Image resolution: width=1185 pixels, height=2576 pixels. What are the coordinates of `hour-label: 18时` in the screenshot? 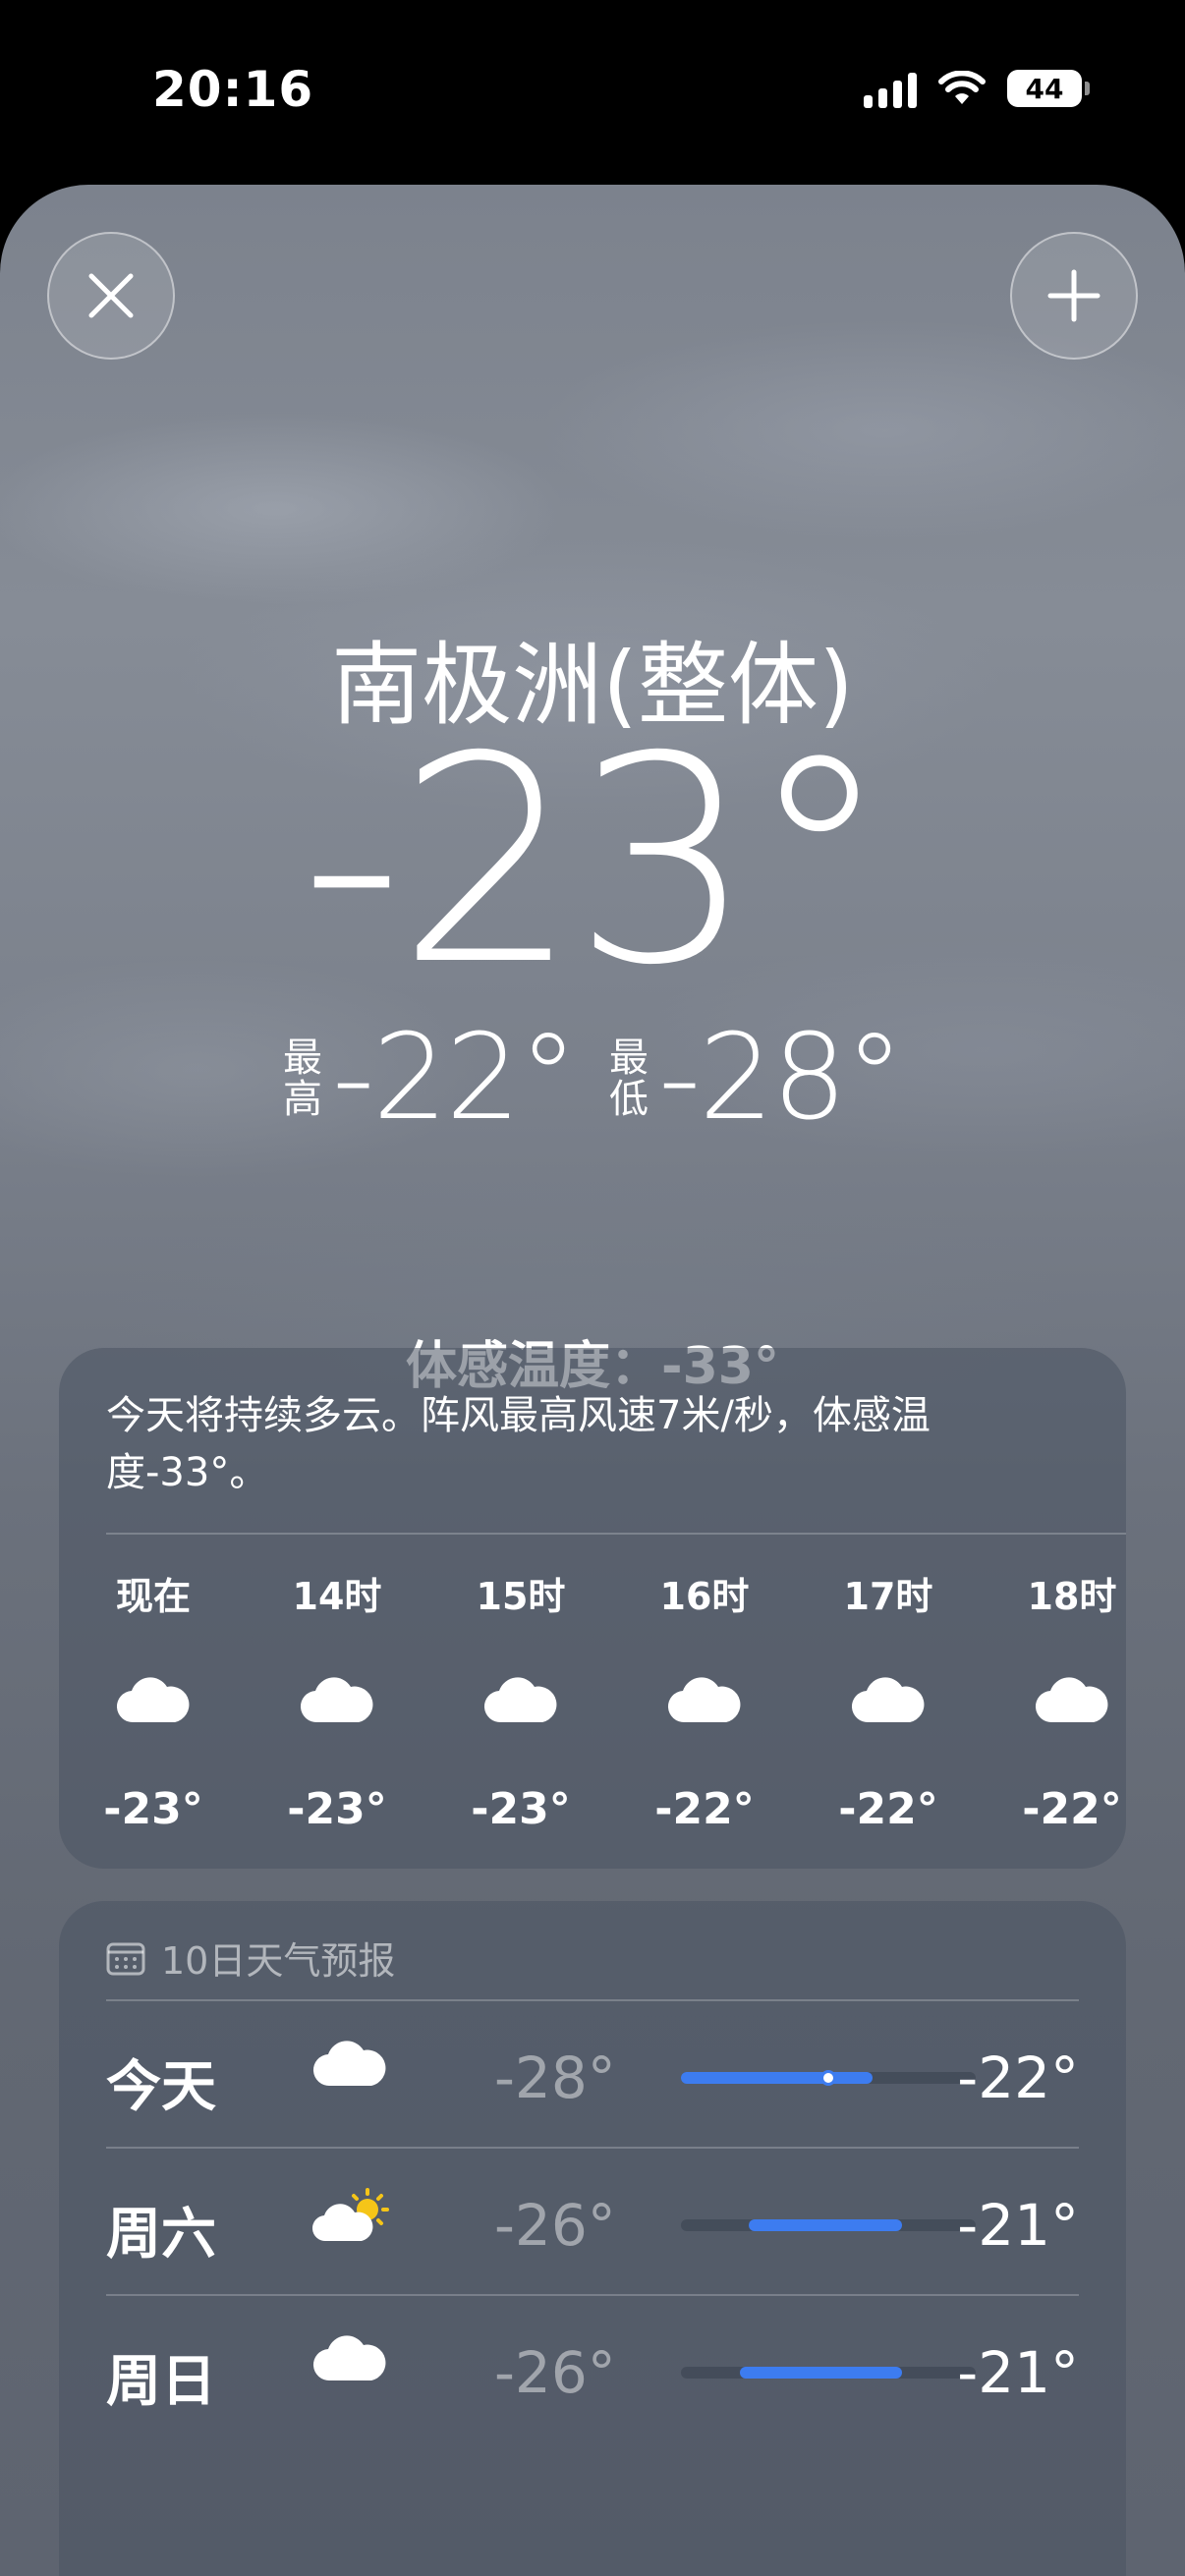 It's located at (1072, 1596).